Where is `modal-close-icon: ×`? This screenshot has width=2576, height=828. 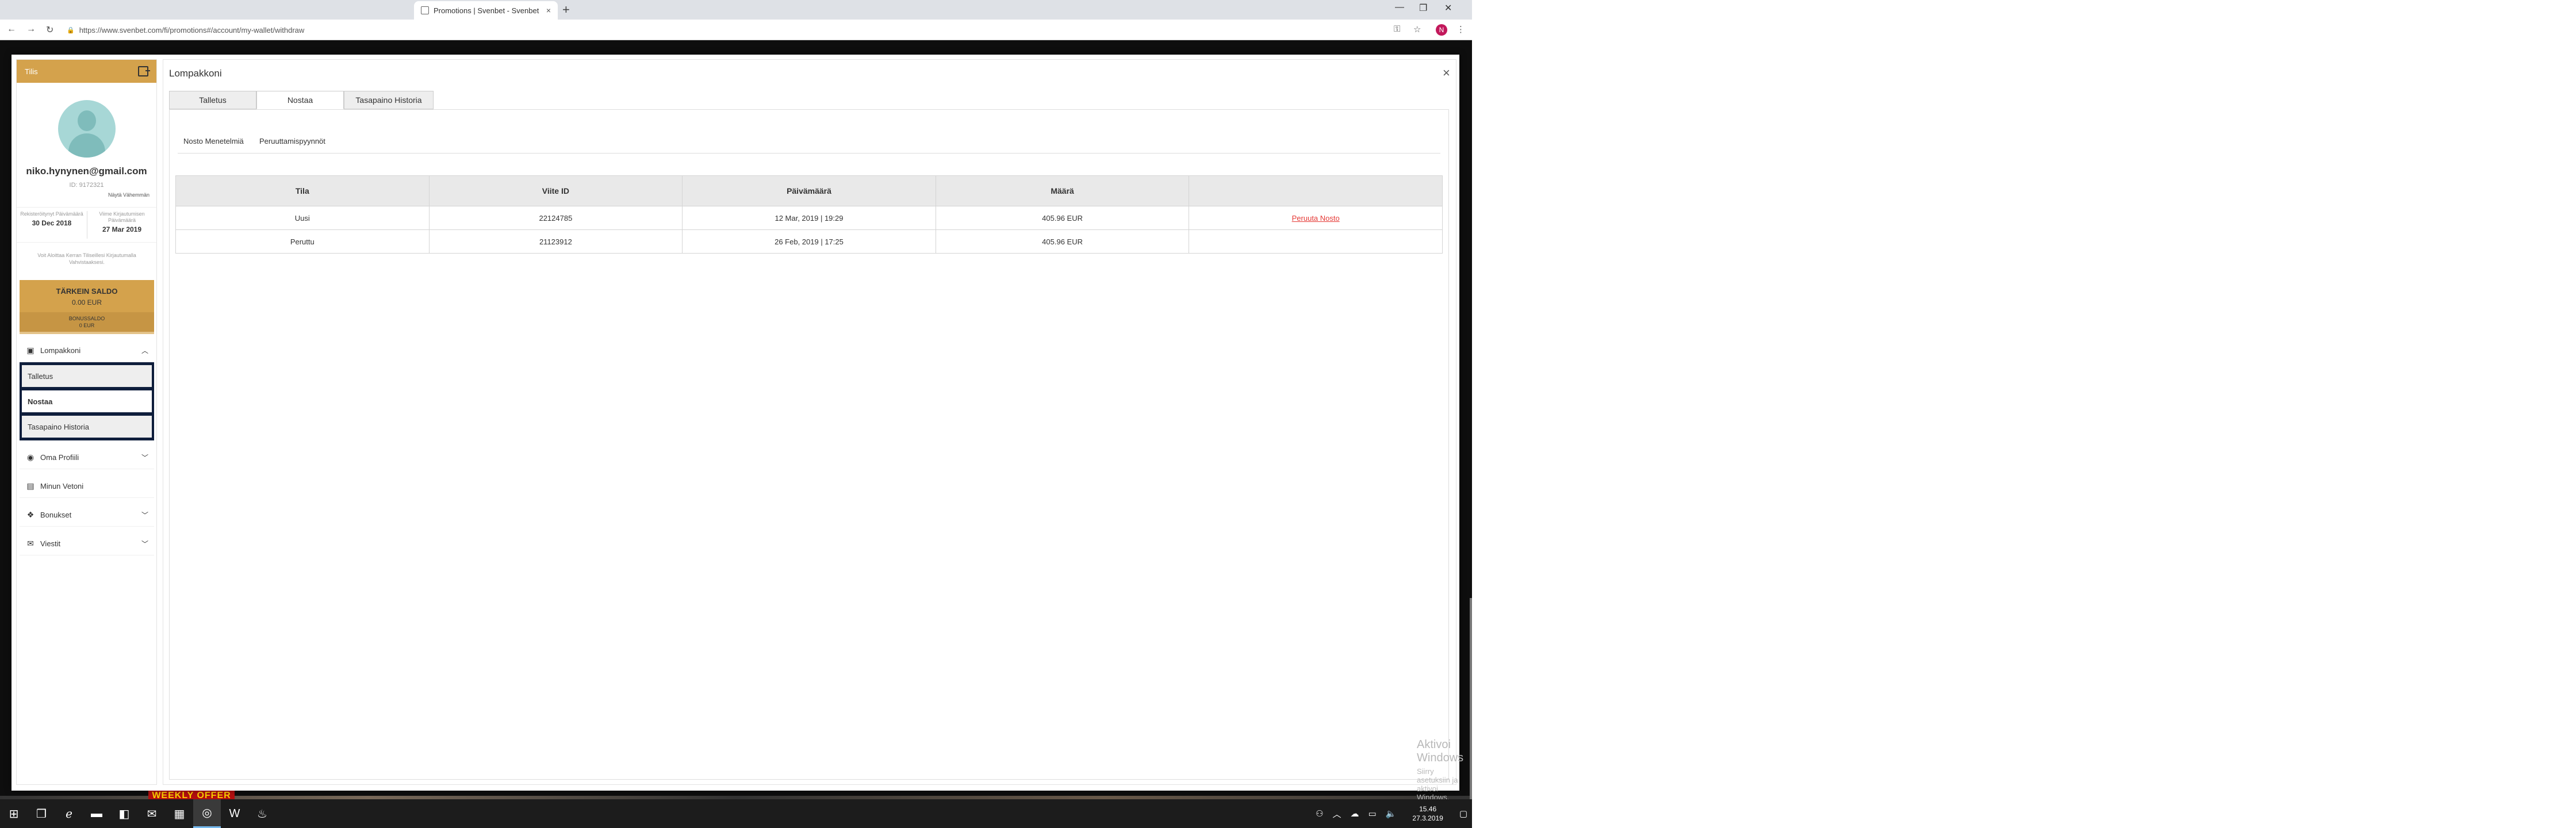 modal-close-icon: × is located at coordinates (1446, 73).